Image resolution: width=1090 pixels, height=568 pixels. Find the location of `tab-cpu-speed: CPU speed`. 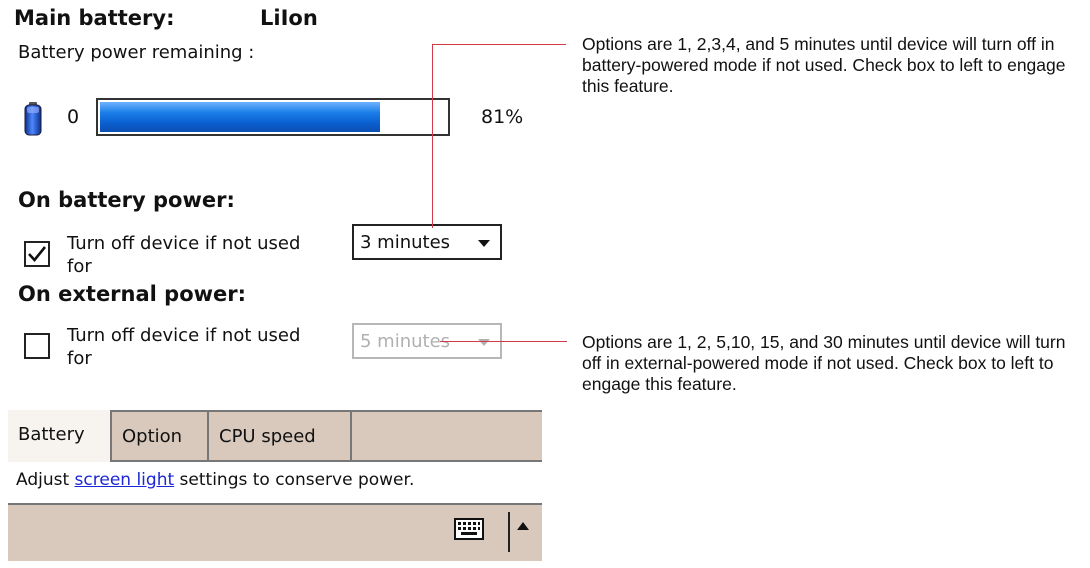

tab-cpu-speed: CPU speed is located at coordinates (280, 436).